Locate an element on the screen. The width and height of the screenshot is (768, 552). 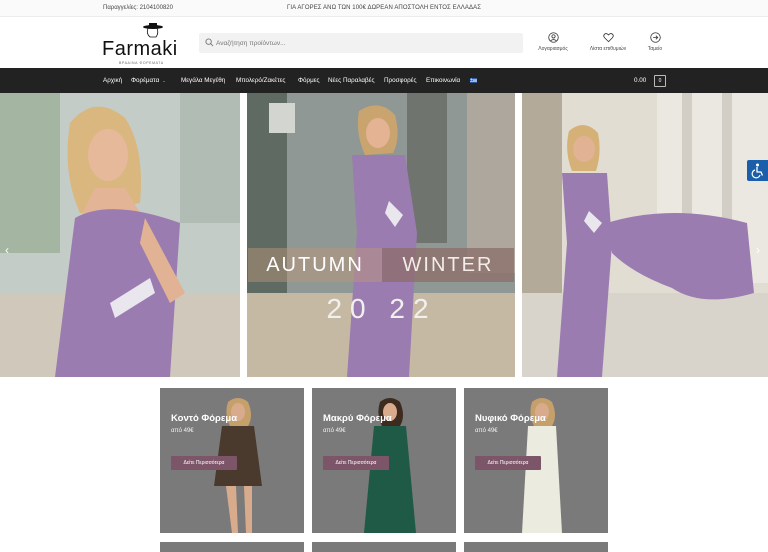
category-title: Νυφικό Φόρεμα is located at coordinates (510, 418).